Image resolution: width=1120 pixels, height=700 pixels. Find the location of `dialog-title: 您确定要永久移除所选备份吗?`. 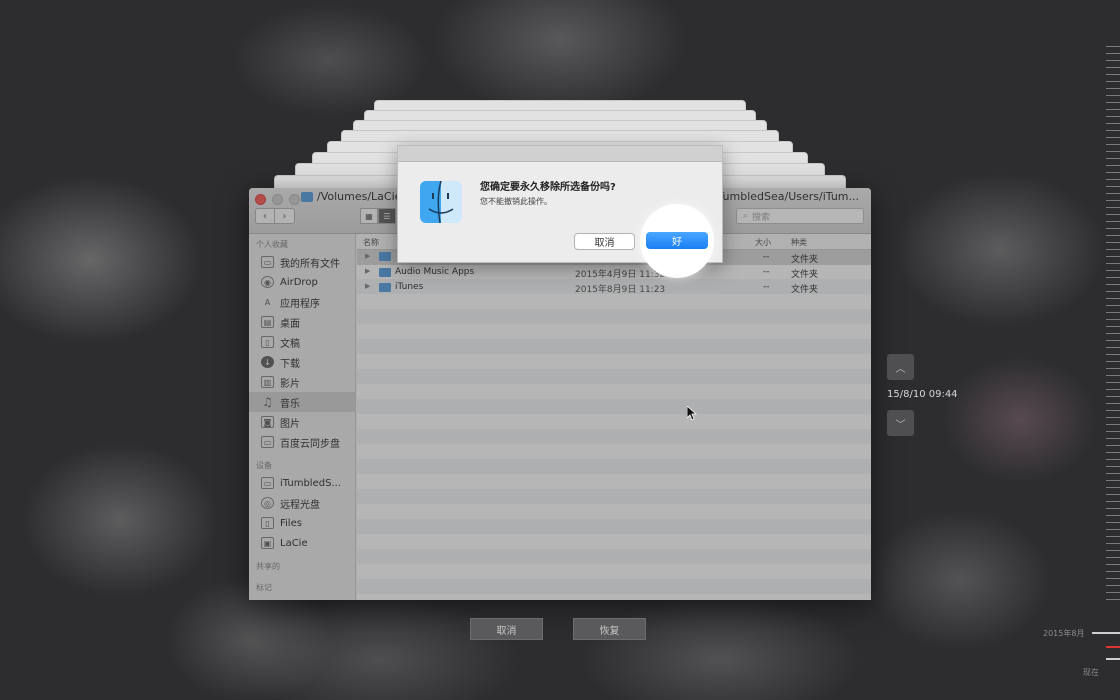

dialog-title: 您确定要永久移除所选备份吗? is located at coordinates (548, 187).